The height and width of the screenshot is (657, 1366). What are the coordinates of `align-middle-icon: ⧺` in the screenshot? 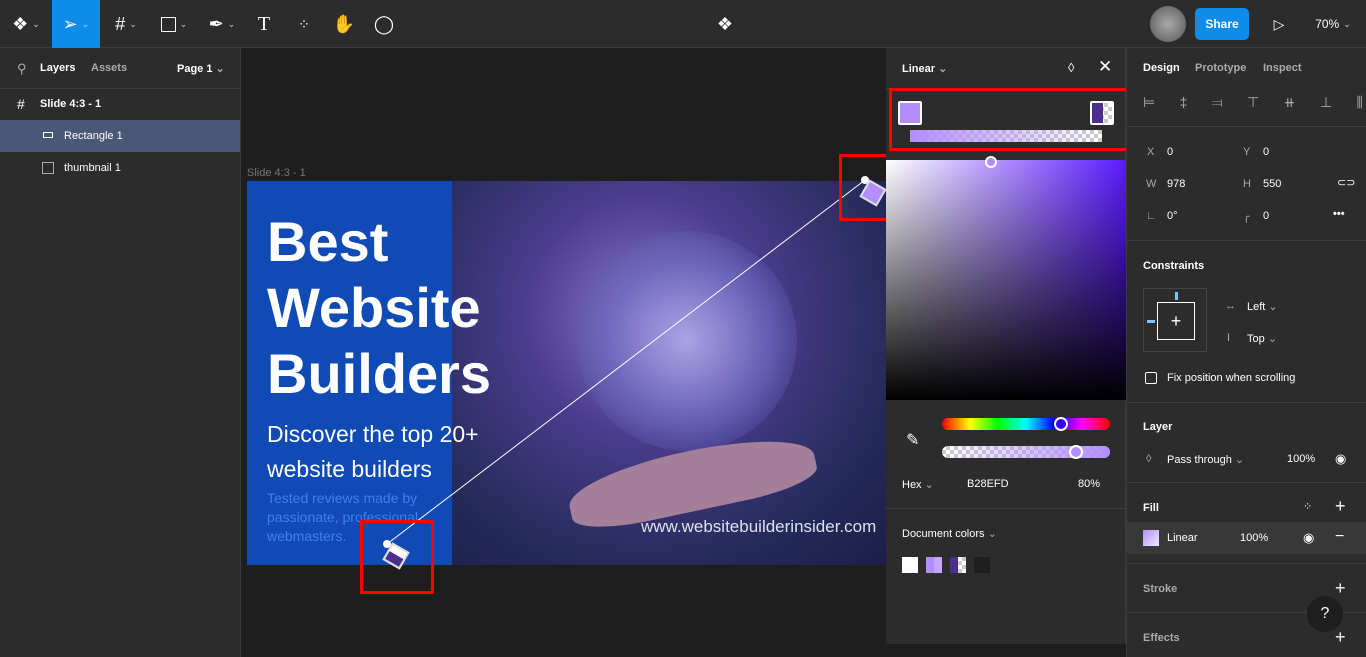 It's located at (1290, 102).